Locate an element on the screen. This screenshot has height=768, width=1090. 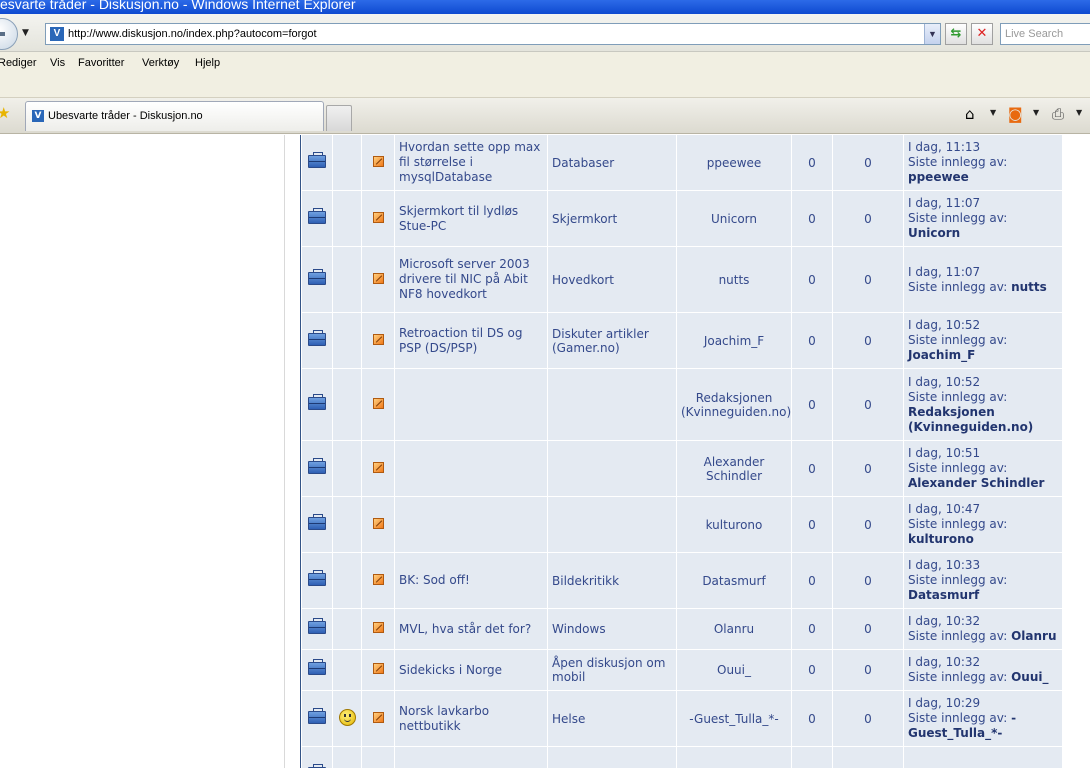
thread-title-link: Skjermkort til lydløs Stue-PC is located at coordinates (458, 218).